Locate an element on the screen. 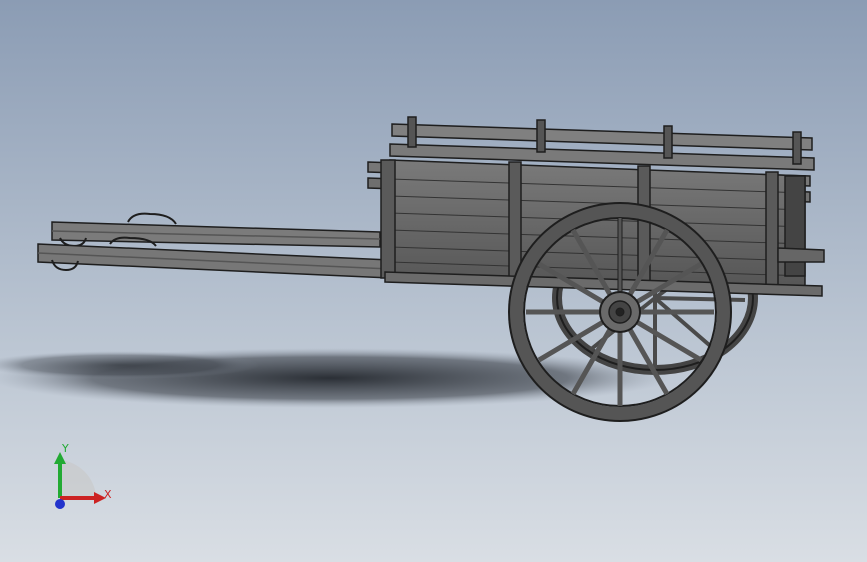 The width and height of the screenshot is (867, 562). shaft-upper is located at coordinates (216, 230).